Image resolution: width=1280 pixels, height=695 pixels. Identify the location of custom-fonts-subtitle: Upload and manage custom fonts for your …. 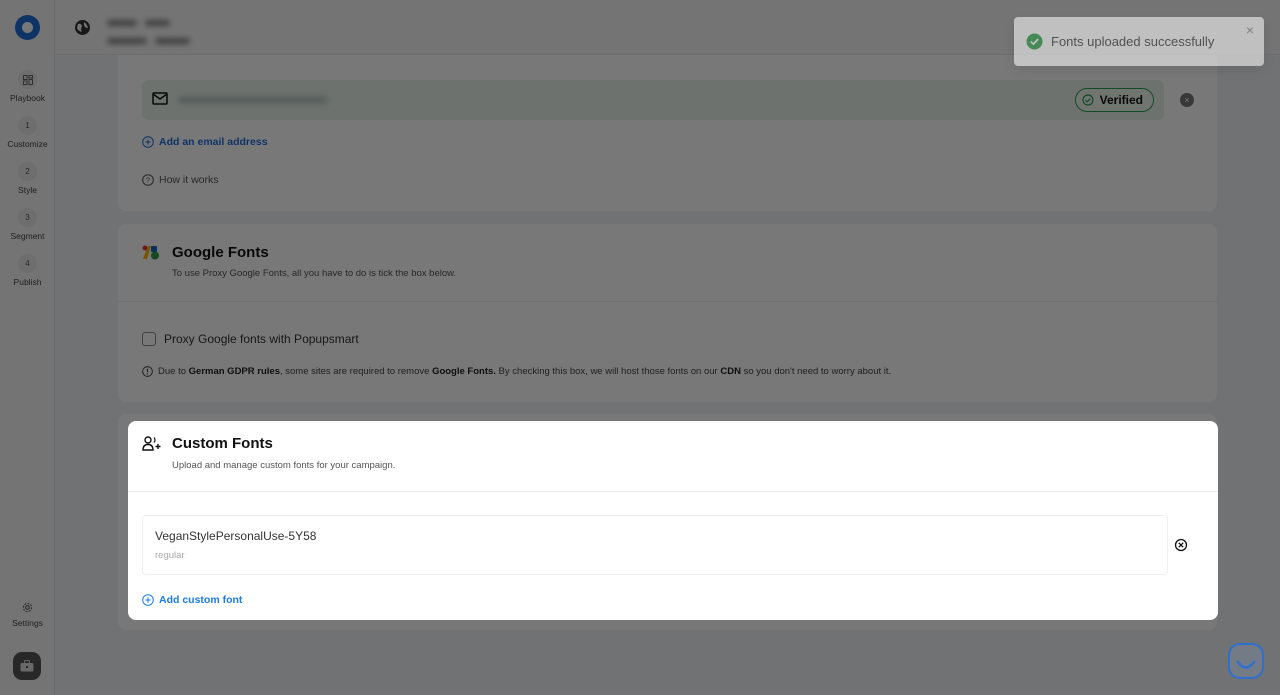
(284, 465).